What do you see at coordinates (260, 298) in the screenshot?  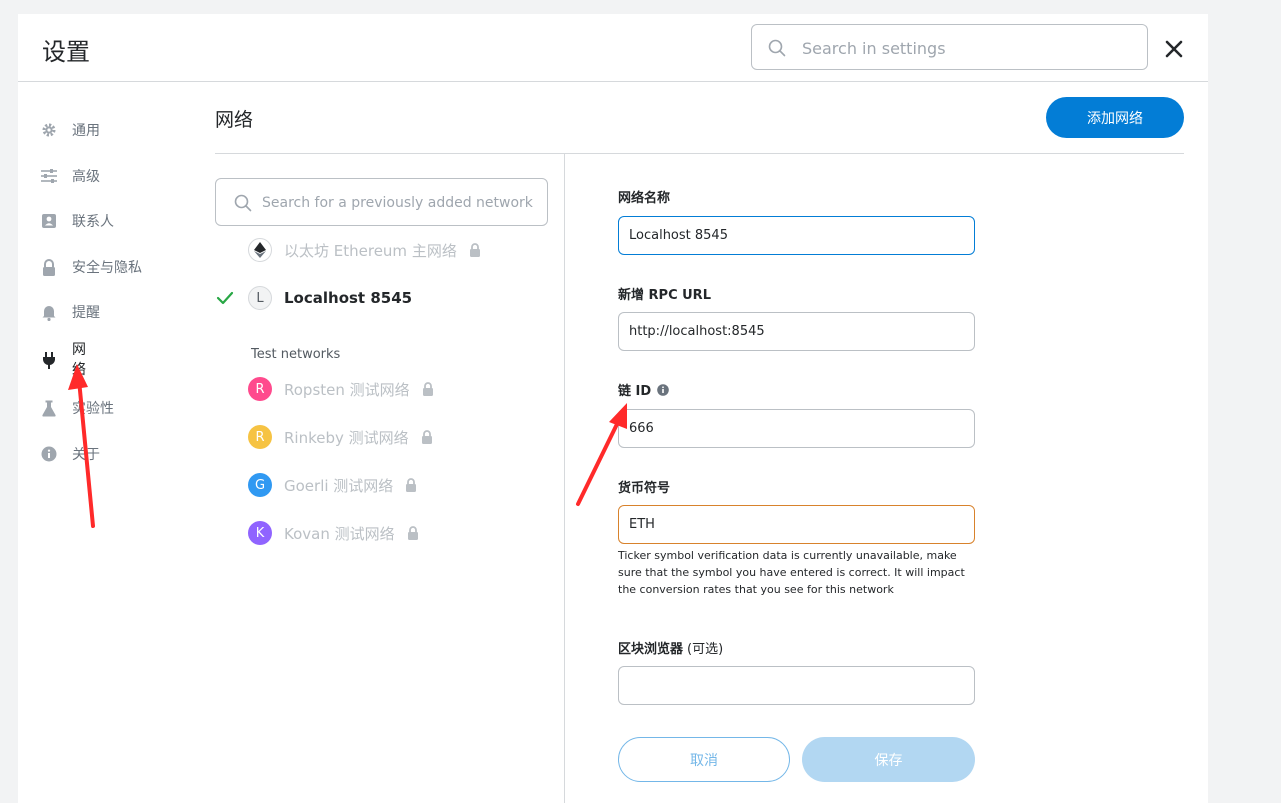 I see `network-avatar: L` at bounding box center [260, 298].